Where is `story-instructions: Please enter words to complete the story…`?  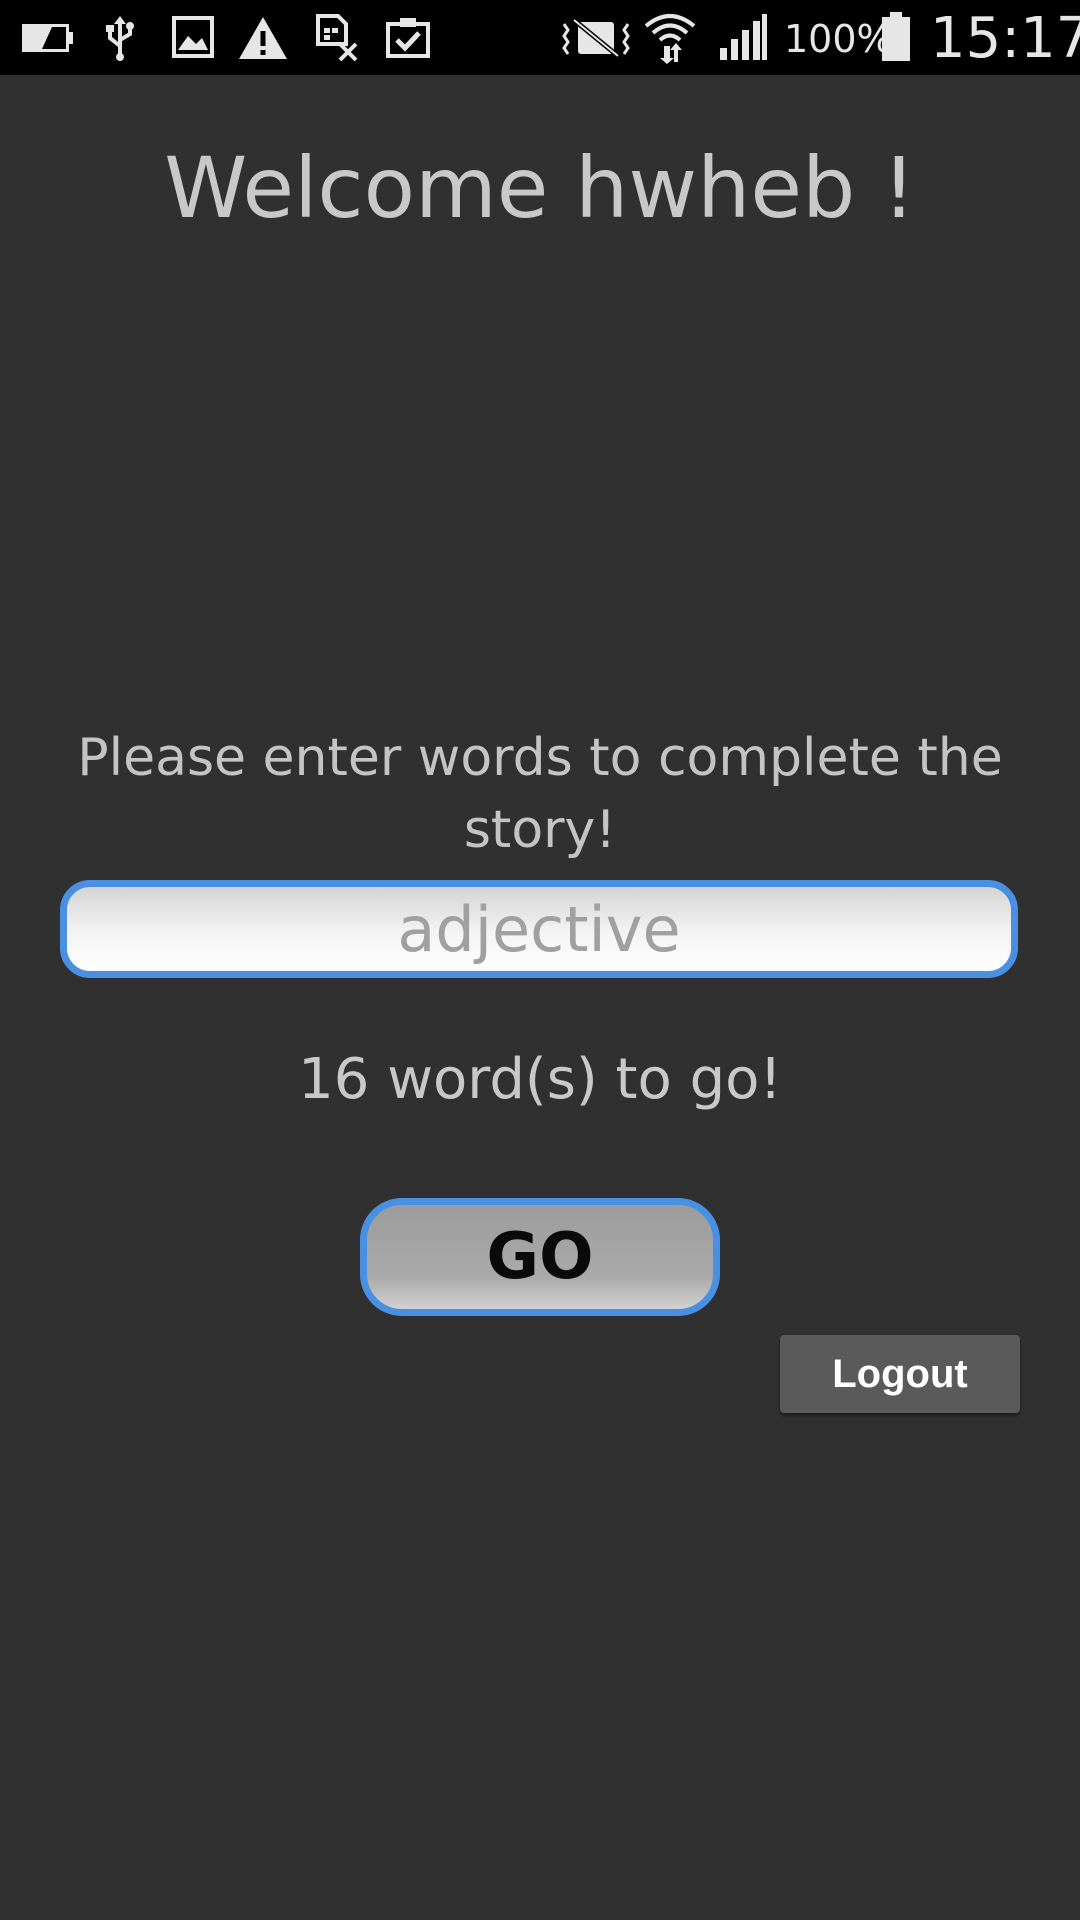 story-instructions: Please enter words to complete the story… is located at coordinates (540, 794).